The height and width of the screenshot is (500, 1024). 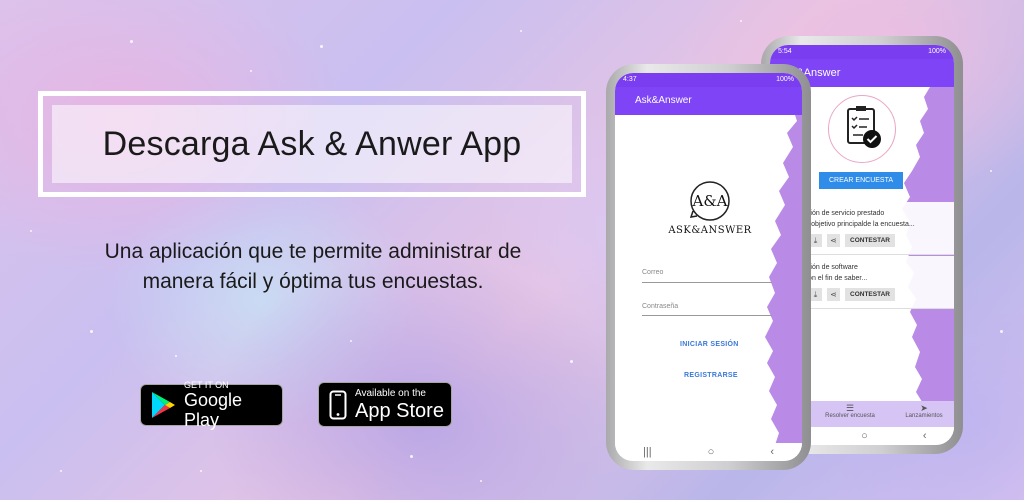 What do you see at coordinates (709, 344) in the screenshot?
I see `login-button: INICIAR SESIÓN` at bounding box center [709, 344].